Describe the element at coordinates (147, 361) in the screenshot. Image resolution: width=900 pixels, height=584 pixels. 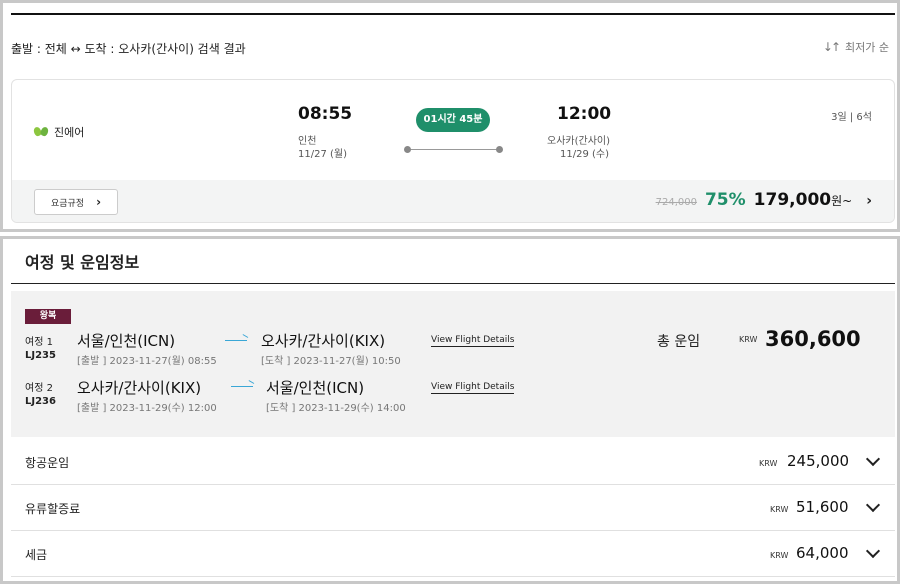
I see `leg-1-departure-time: [출발 ] 2023-11-27(월) 08:55` at that location.